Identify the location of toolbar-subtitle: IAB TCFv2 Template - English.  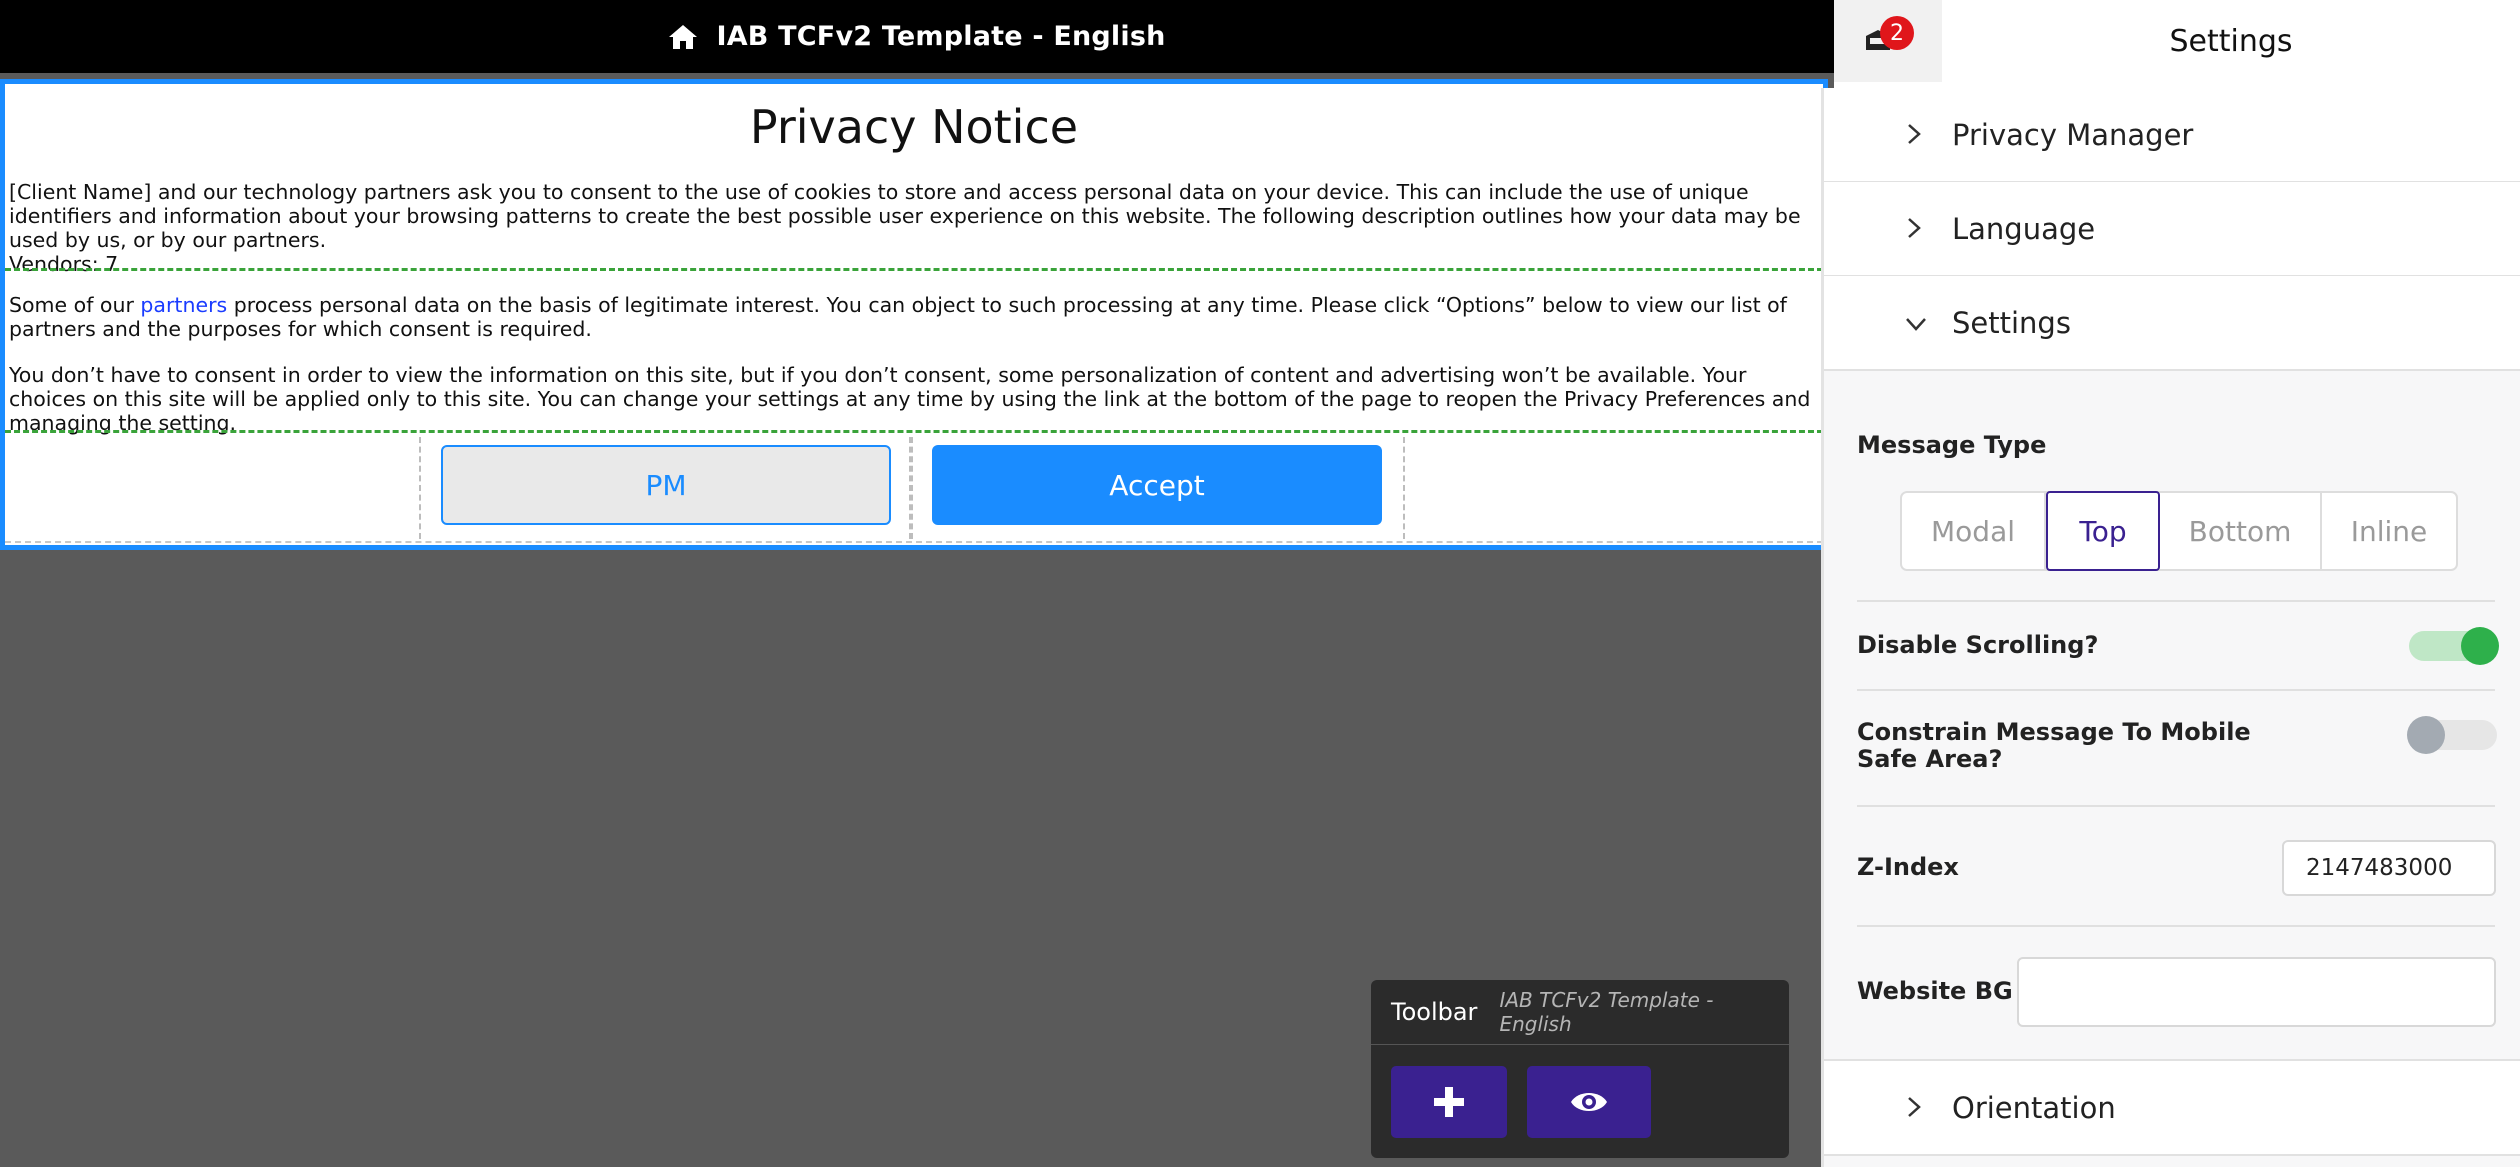
(1606, 1012).